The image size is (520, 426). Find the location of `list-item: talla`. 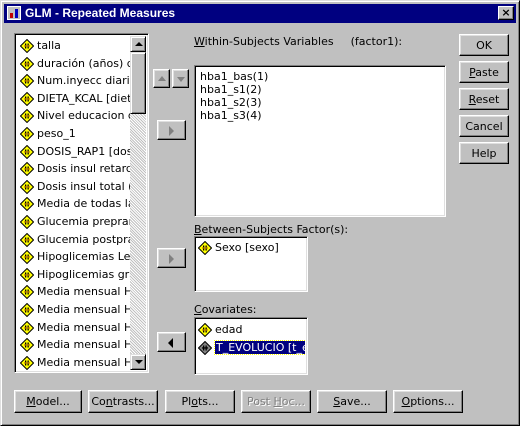

list-item: talla is located at coordinates (73, 46).